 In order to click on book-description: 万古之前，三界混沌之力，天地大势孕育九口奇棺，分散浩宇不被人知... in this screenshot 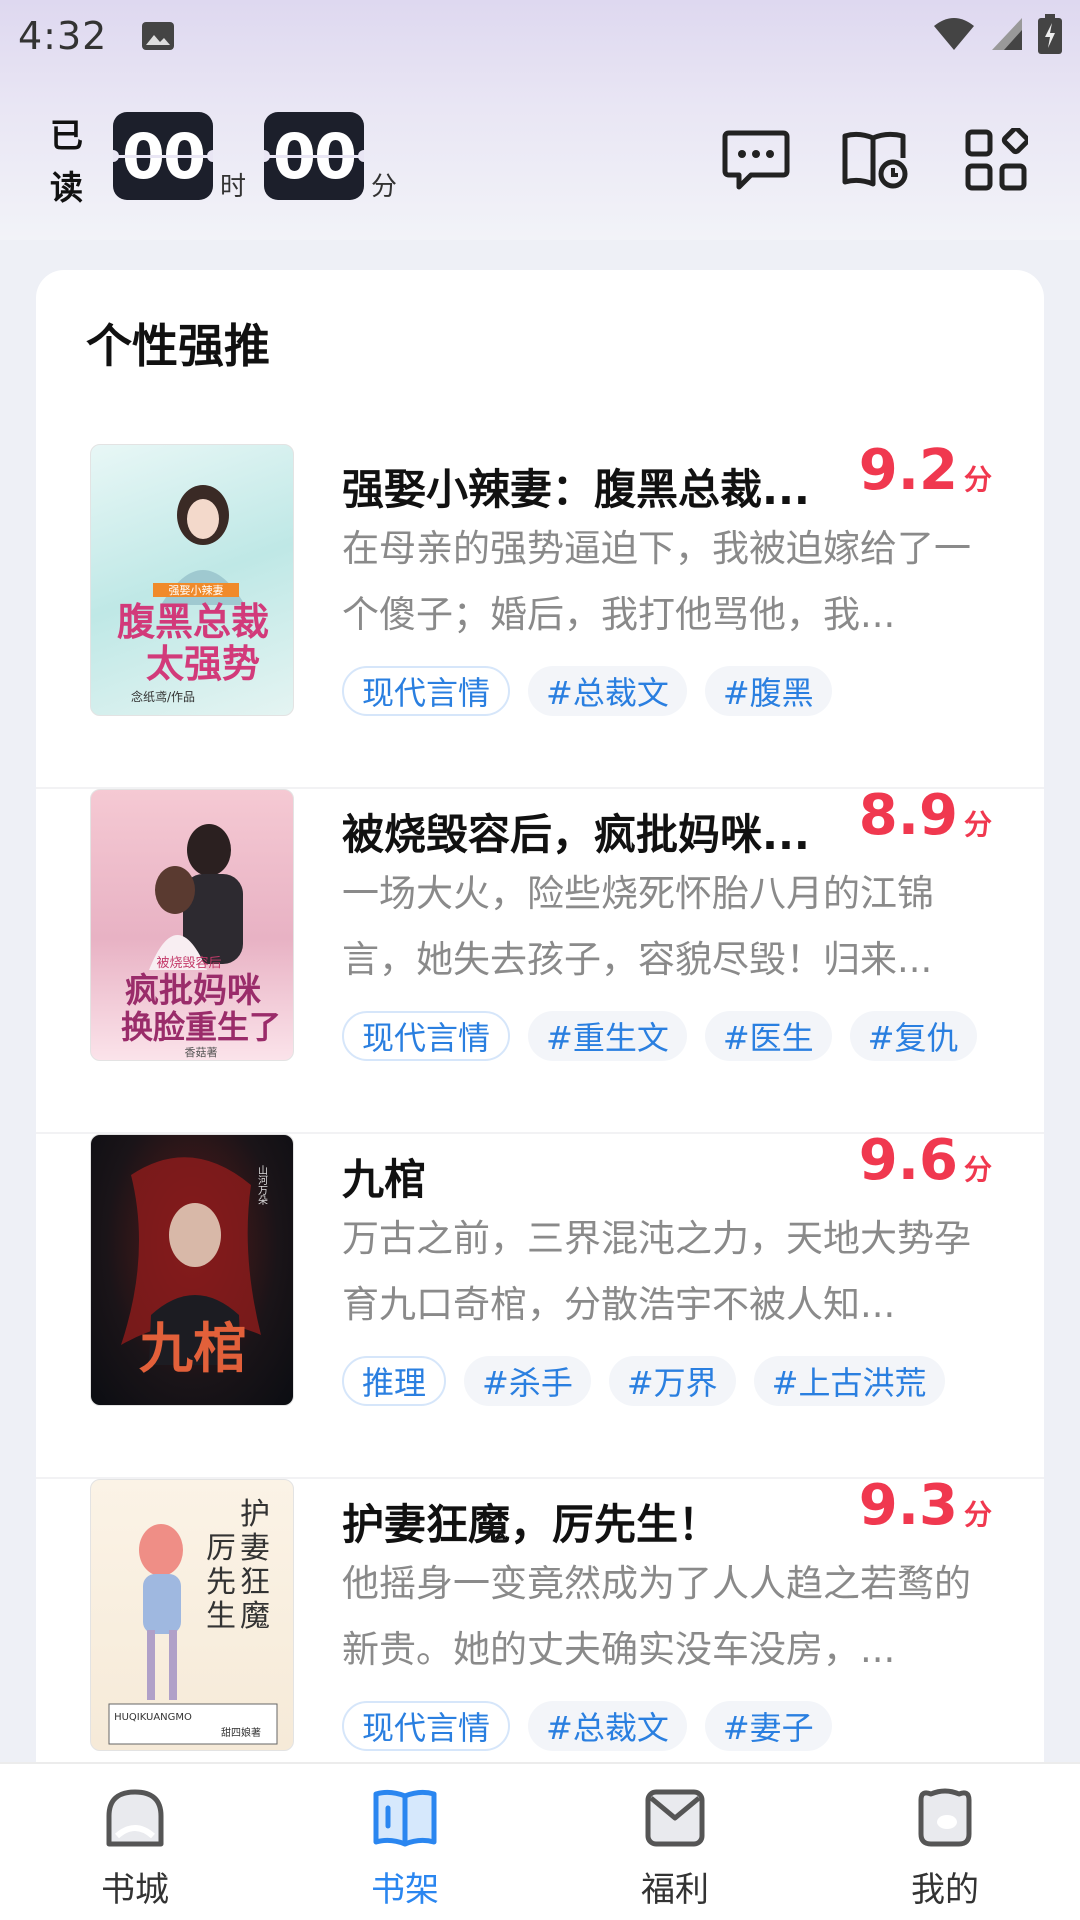, I will do `click(656, 1271)`.